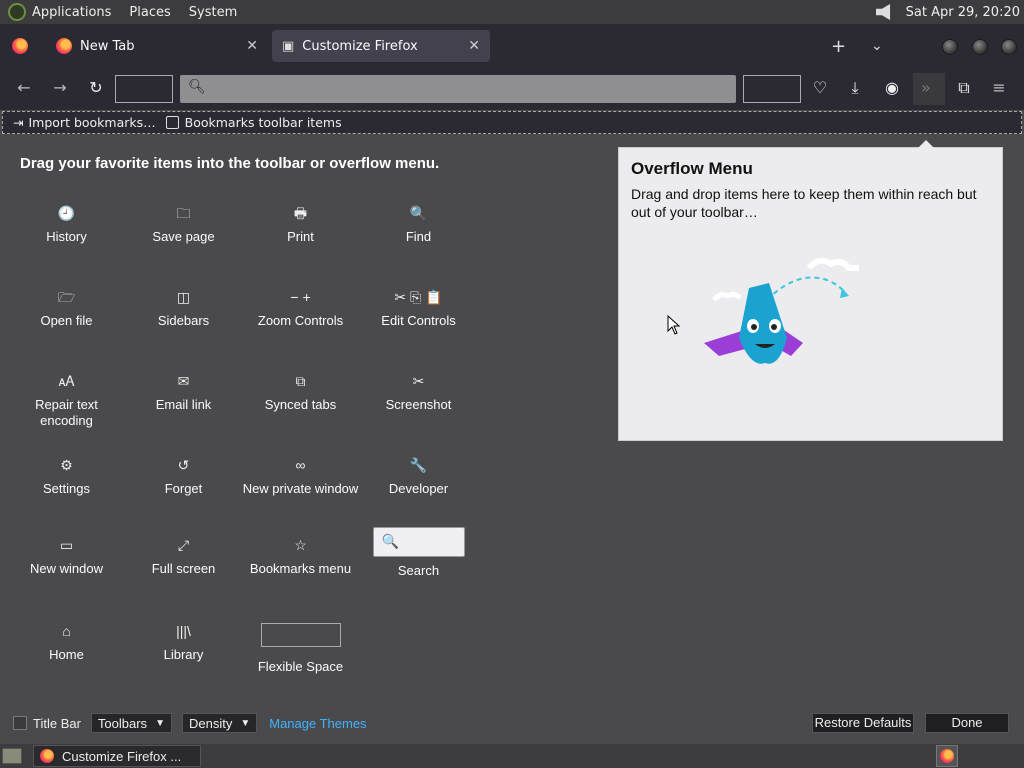 Image resolution: width=1024 pixels, height=768 pixels. What do you see at coordinates (96, 87) in the screenshot?
I see `reload-icon: ↻` at bounding box center [96, 87].